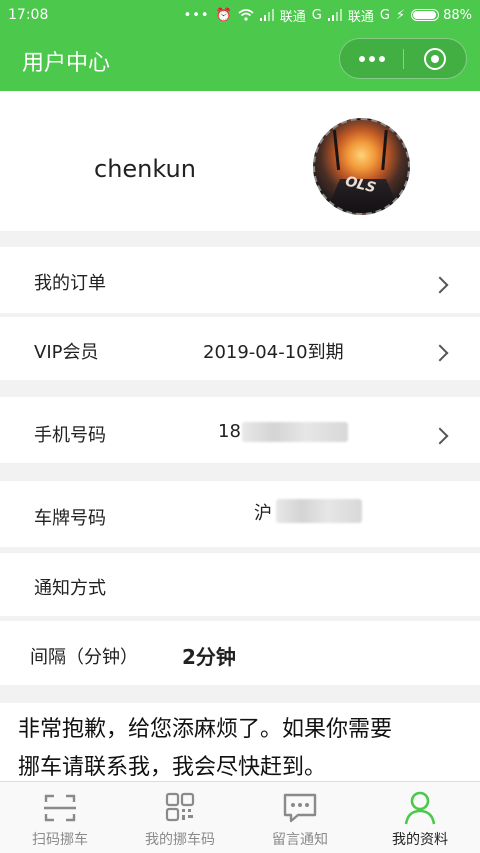  What do you see at coordinates (180, 840) in the screenshot?
I see `tab-label: 我的挪车码` at bounding box center [180, 840].